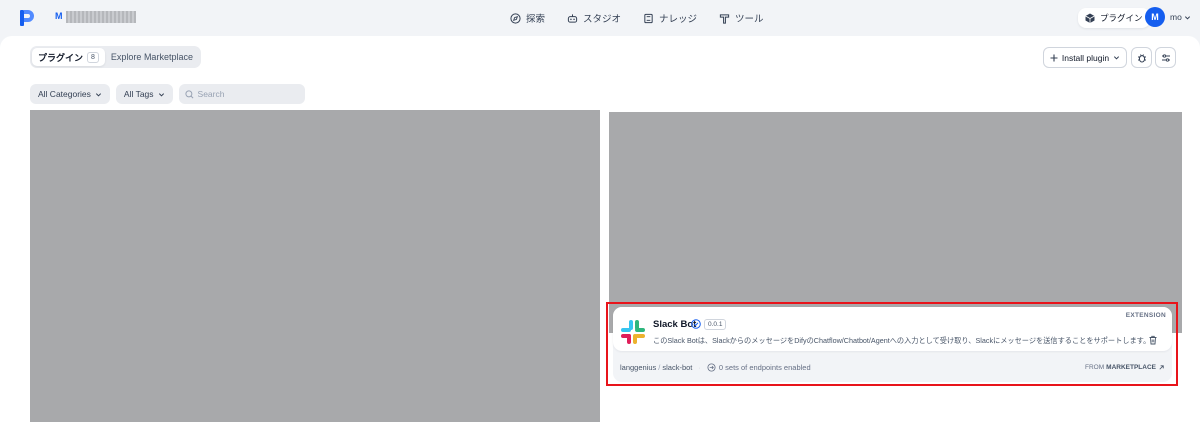 The width and height of the screenshot is (1200, 438). Describe the element at coordinates (1090, 18) in the screenshot. I see `cube-icon` at that location.